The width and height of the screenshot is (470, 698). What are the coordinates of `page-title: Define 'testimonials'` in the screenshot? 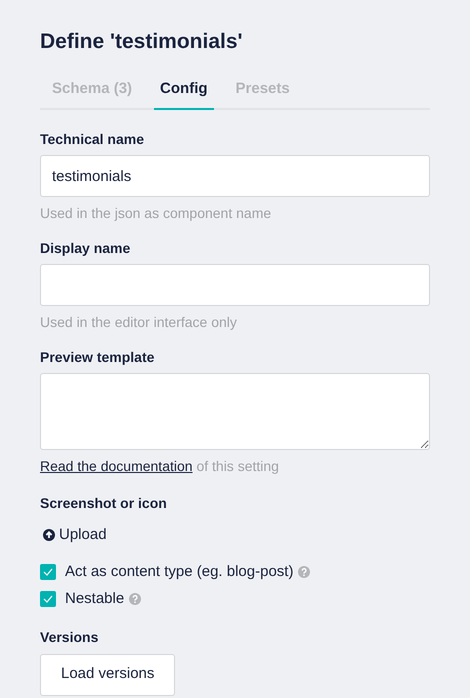 It's located at (142, 42).